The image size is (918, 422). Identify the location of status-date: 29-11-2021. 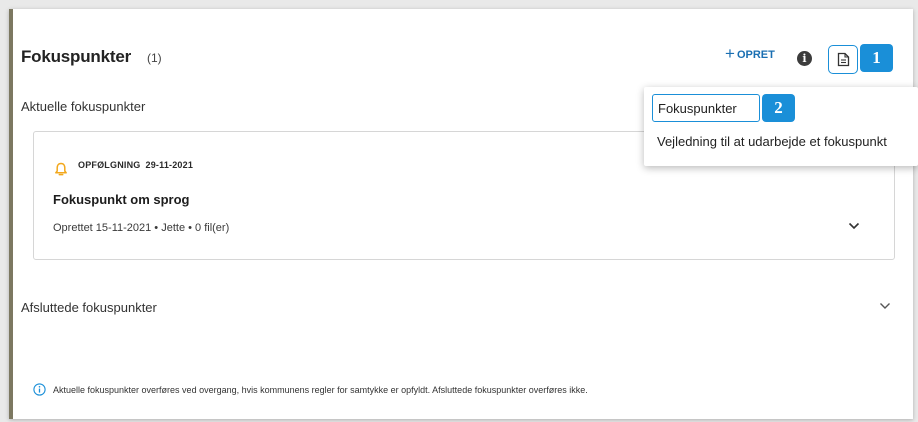
(169, 165).